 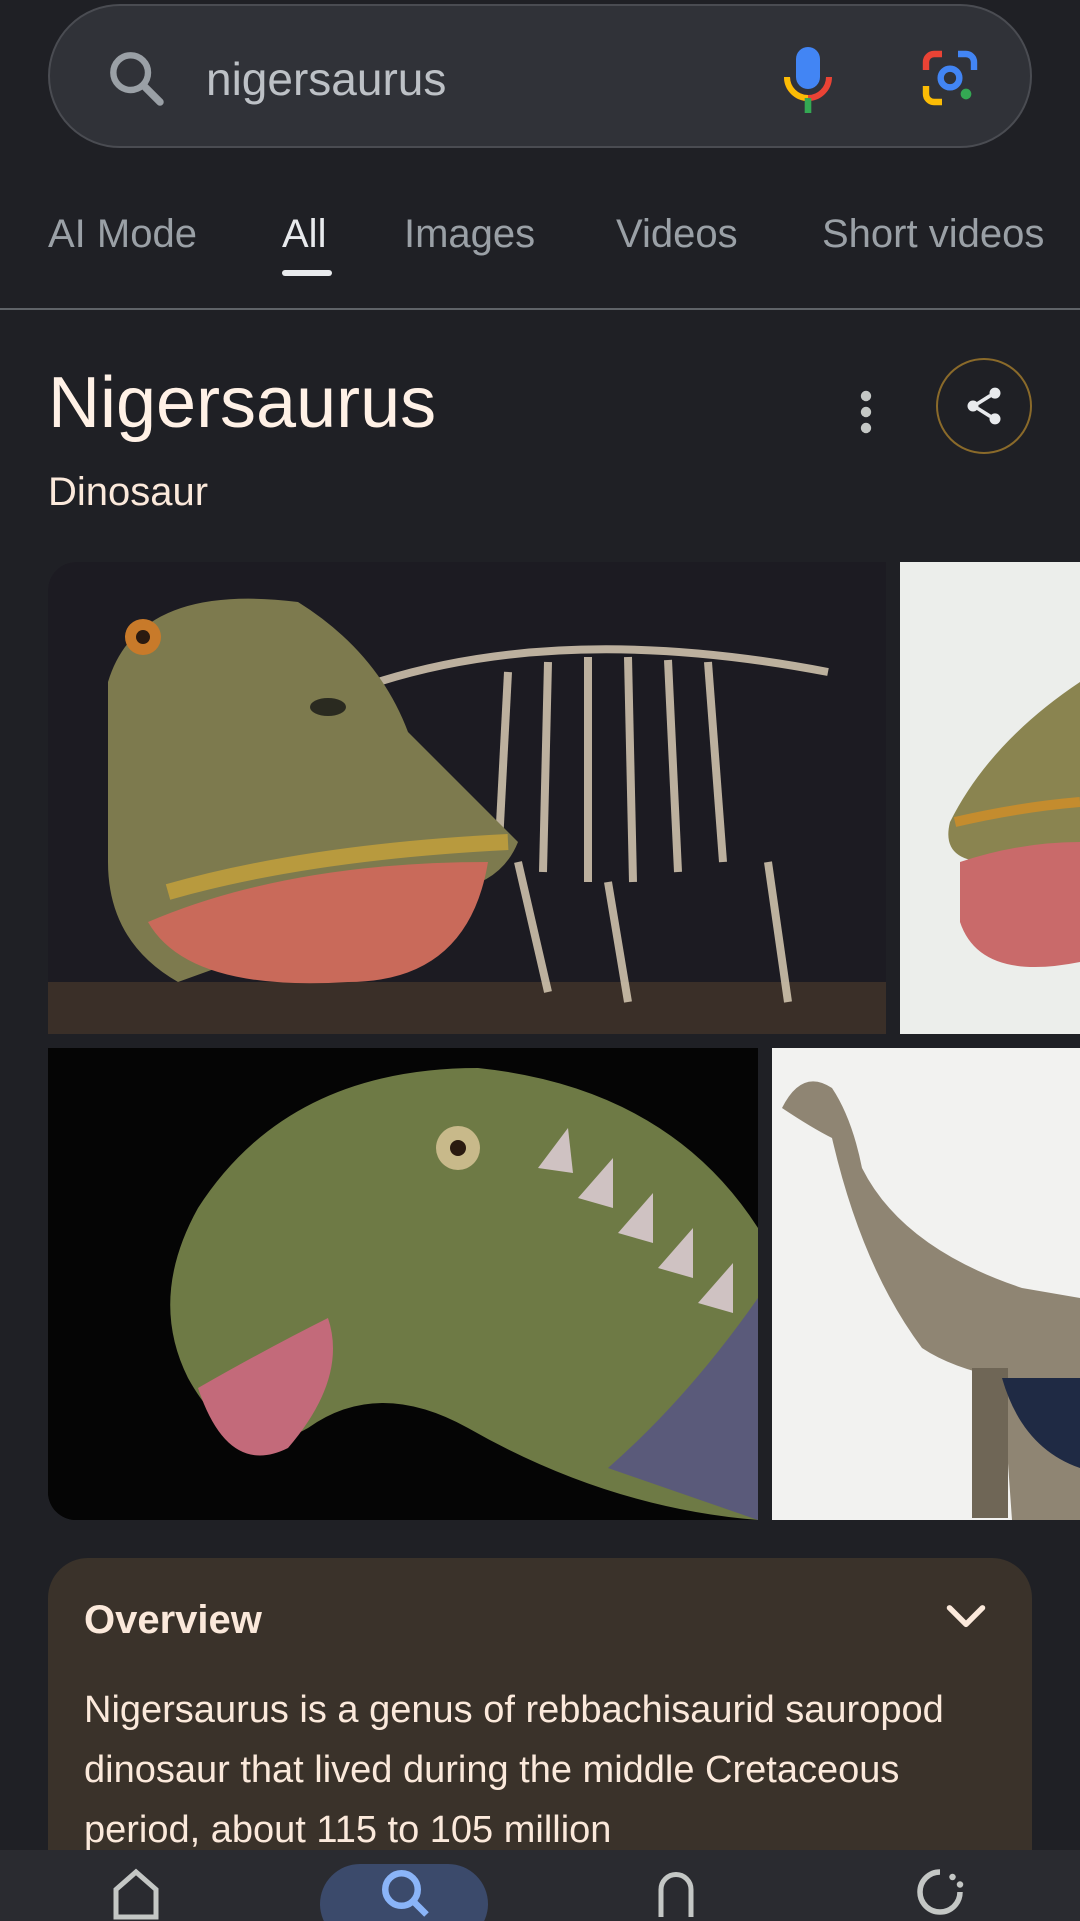 I want to click on search-input: nigersaurus, so click(x=326, y=79).